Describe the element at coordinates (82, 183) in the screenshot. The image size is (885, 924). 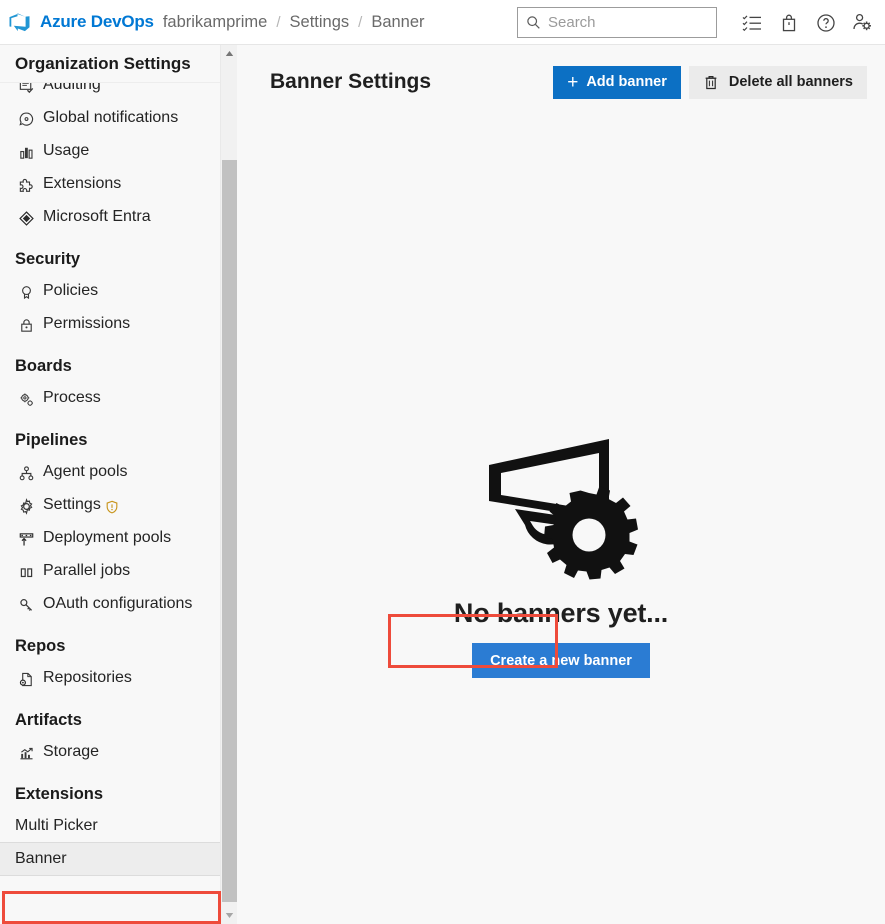
I see `sidebar-item-label: Extensions` at that location.